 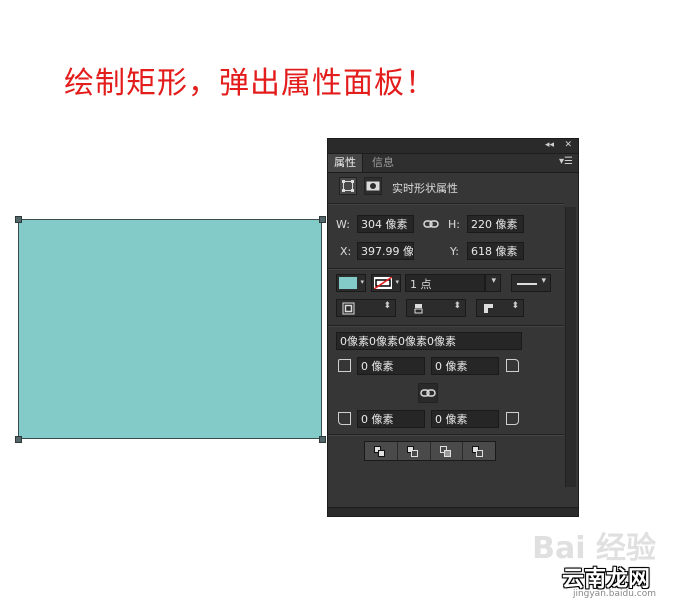 I want to click on combine-shapes-button, so click(x=381, y=451).